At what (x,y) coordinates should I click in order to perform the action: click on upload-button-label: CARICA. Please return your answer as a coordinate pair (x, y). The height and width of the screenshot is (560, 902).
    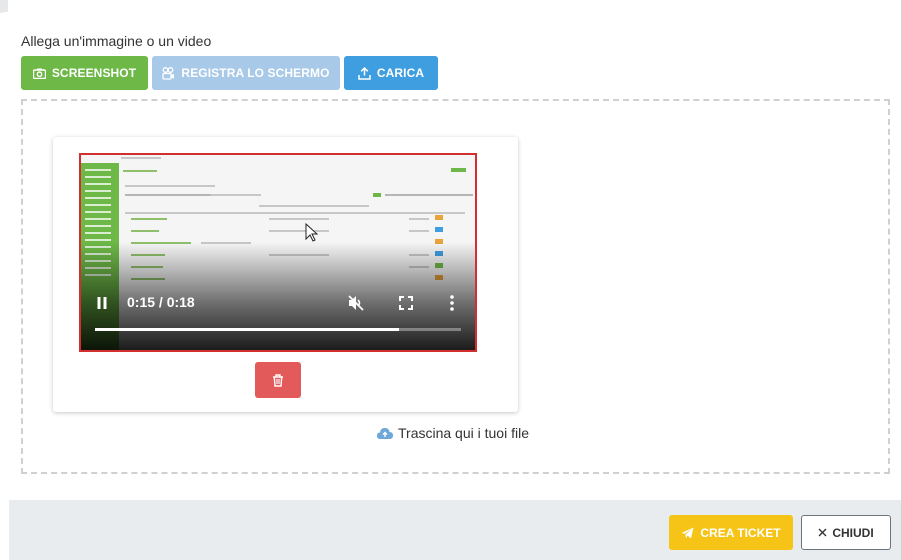
    Looking at the image, I should click on (400, 73).